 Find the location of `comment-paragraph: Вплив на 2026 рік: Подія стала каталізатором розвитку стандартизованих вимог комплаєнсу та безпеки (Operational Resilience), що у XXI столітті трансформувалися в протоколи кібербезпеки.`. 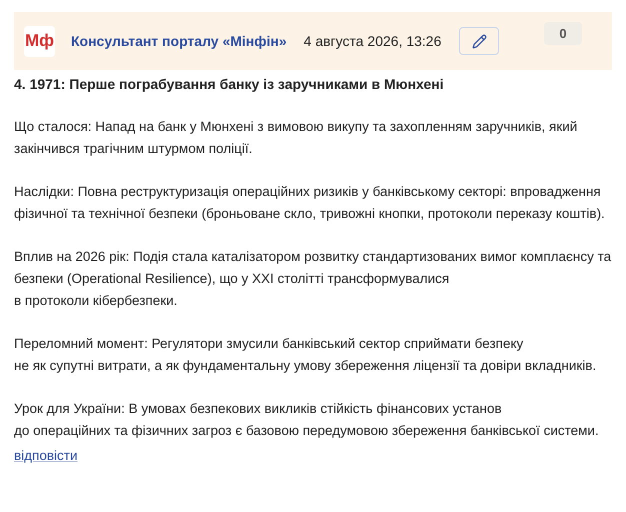

comment-paragraph: Вплив на 2026 рік: Подія стала каталізатором розвитку стандартизованих вимог комплаєнсу та безпеки (Operational Resilience), що у XXI столітті трансформувалися в протоколи кібербезпеки. is located at coordinates (313, 279).